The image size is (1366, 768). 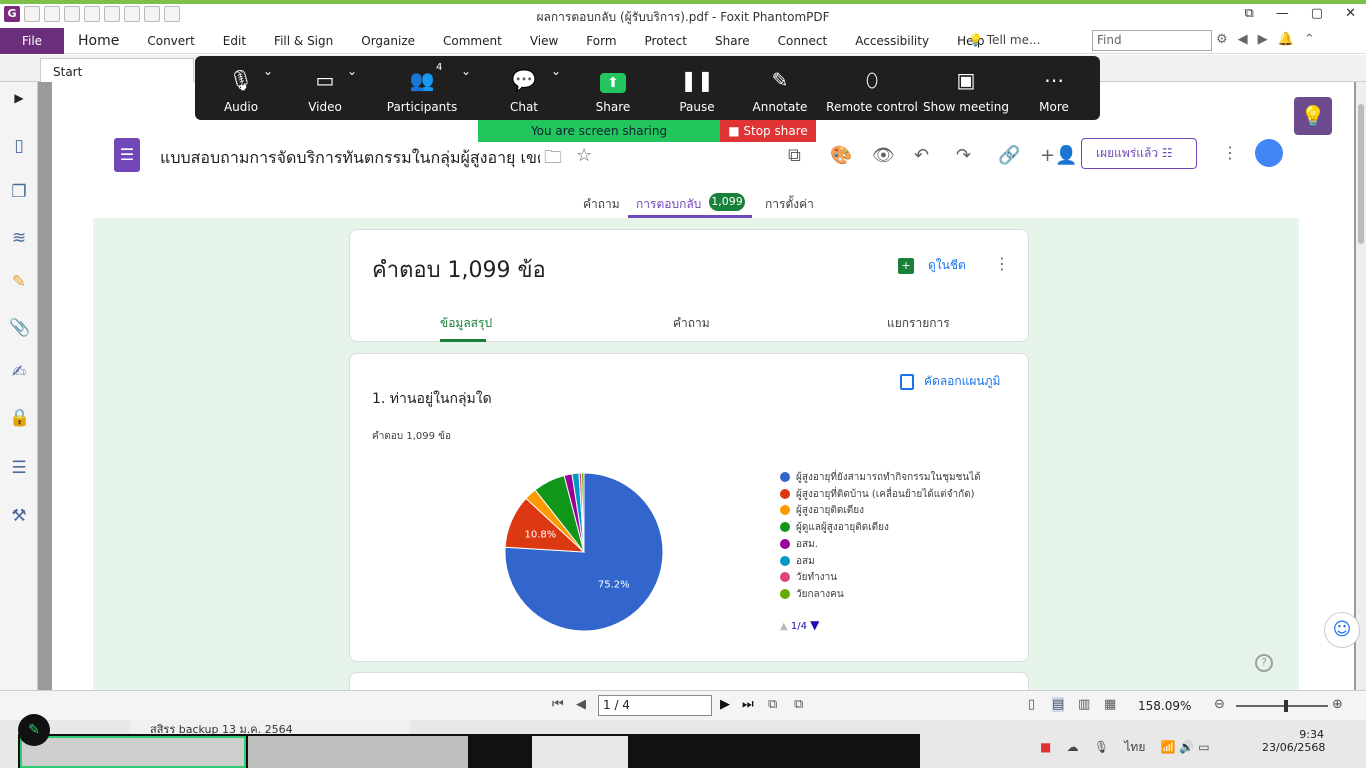 What do you see at coordinates (966, 89) in the screenshot?
I see `show-meeting-button: ▣ Show meeting` at bounding box center [966, 89].